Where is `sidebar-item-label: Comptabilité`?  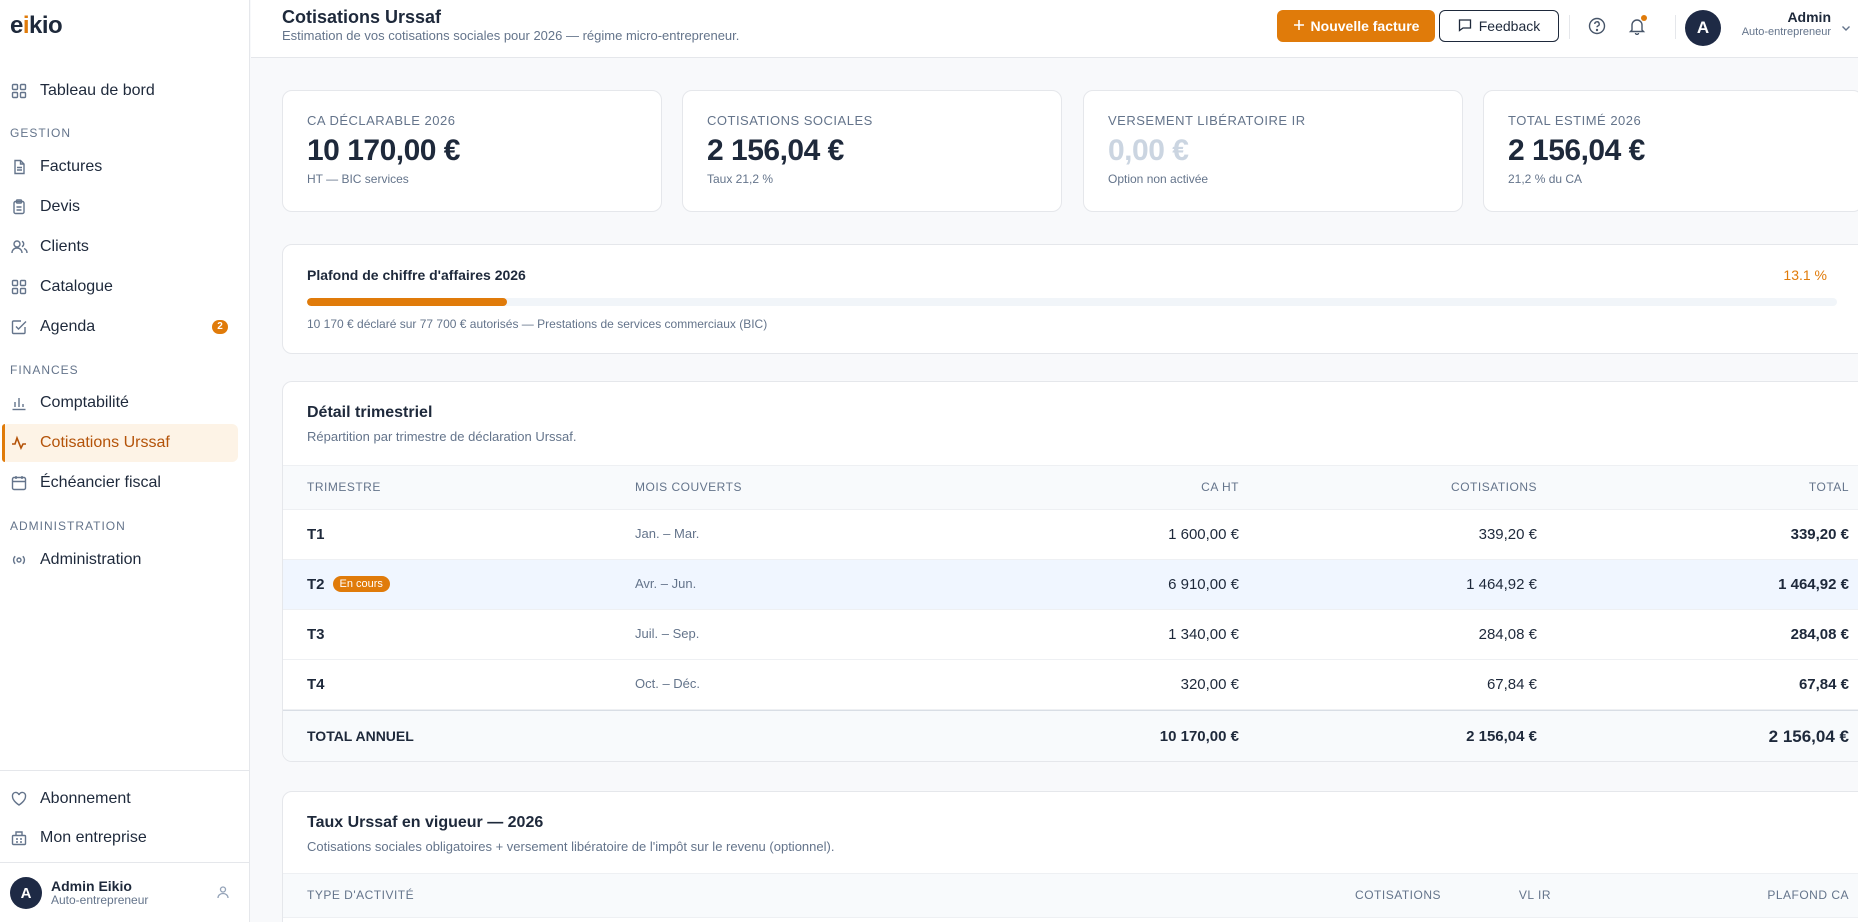 sidebar-item-label: Comptabilité is located at coordinates (84, 402).